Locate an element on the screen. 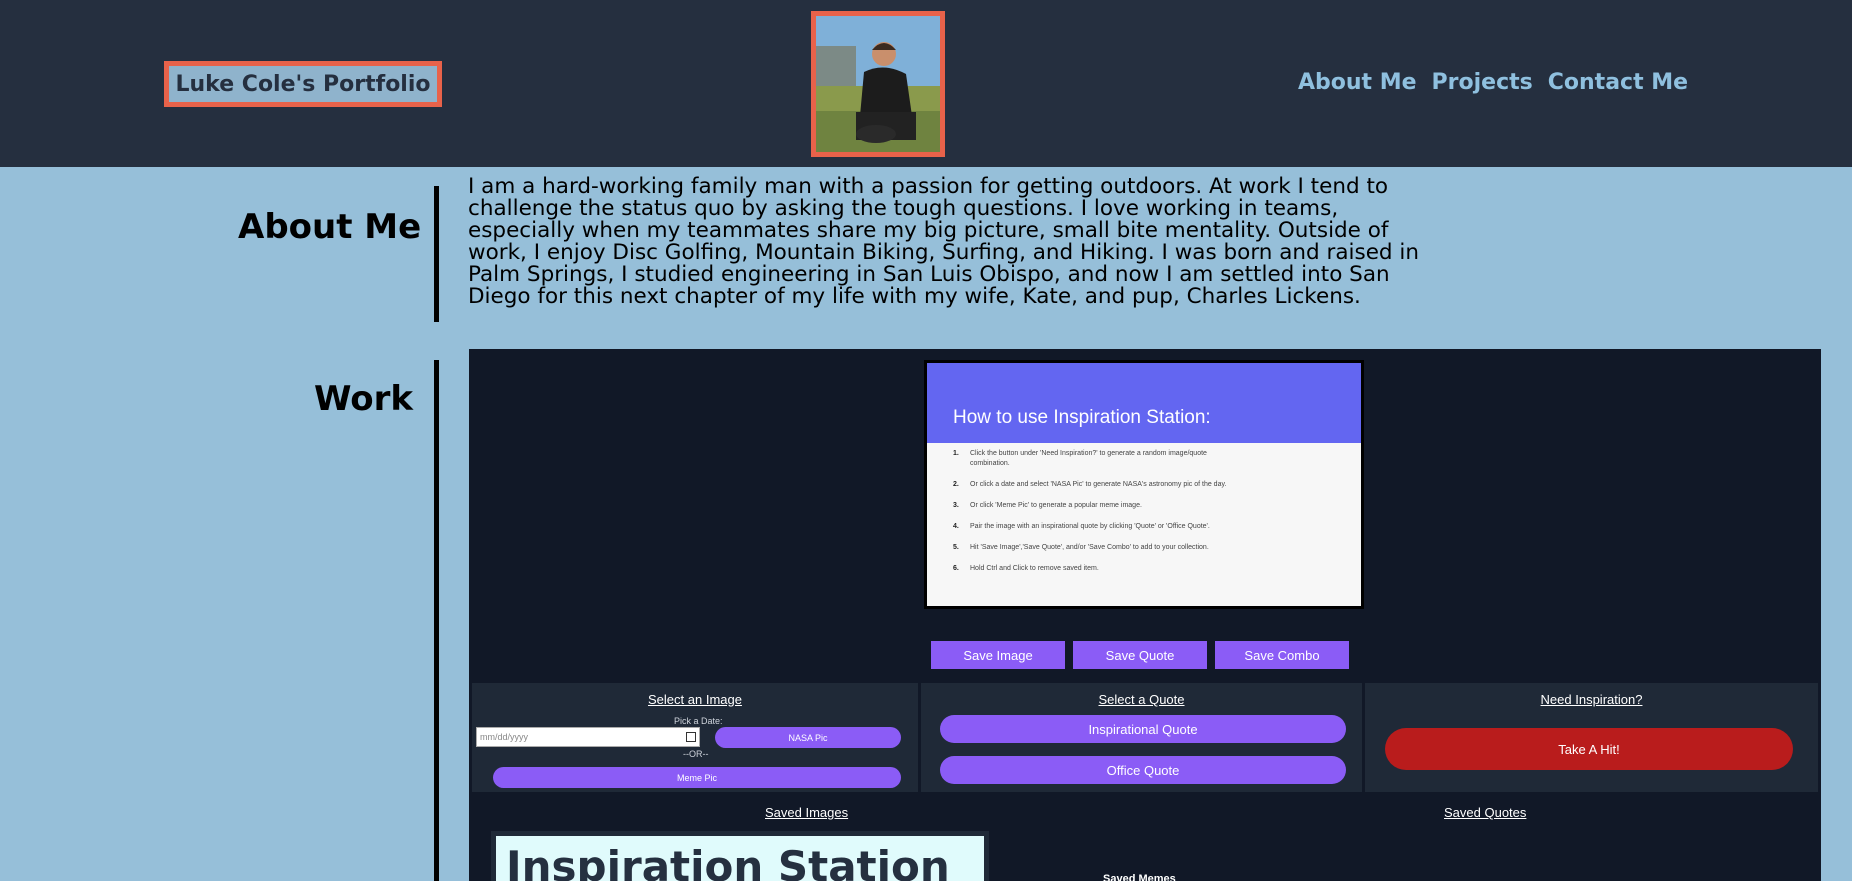  work-divider is located at coordinates (436, 620).